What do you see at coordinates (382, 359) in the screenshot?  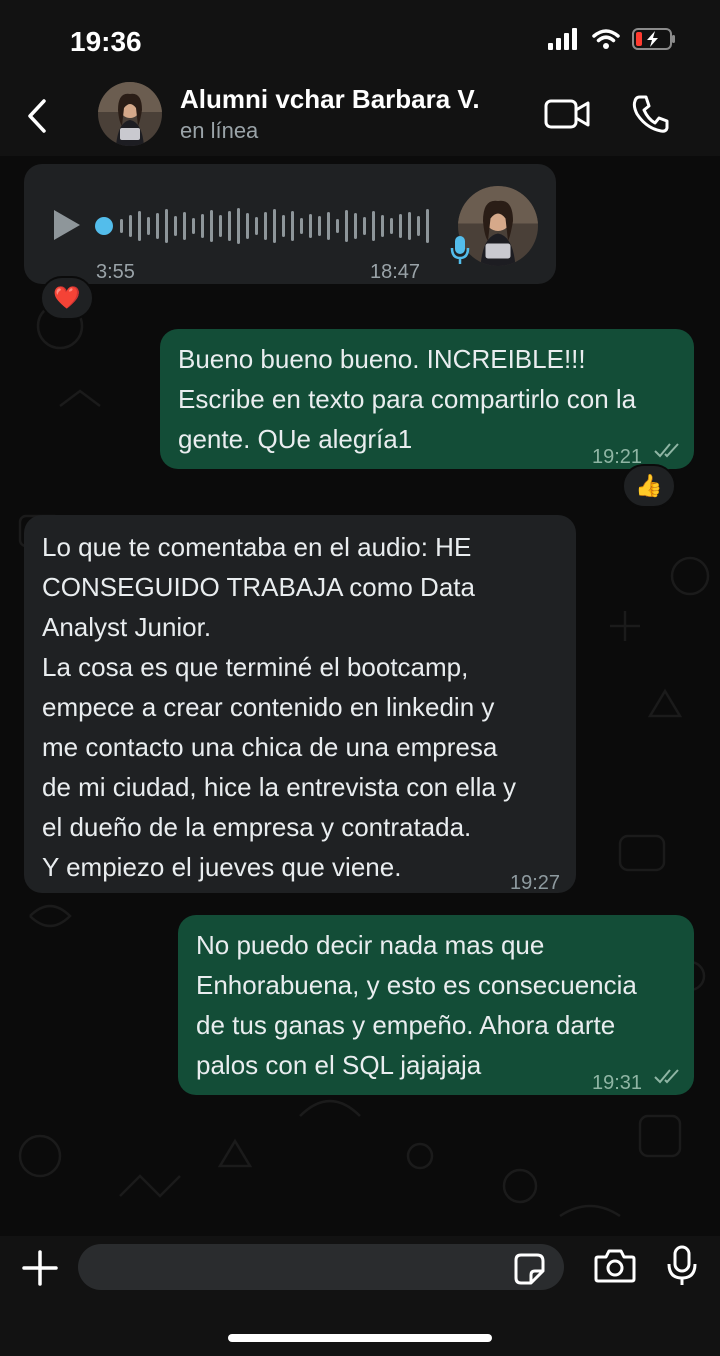 I see `message-line: Bueno bueno bueno. INCREIBLE!!!` at bounding box center [382, 359].